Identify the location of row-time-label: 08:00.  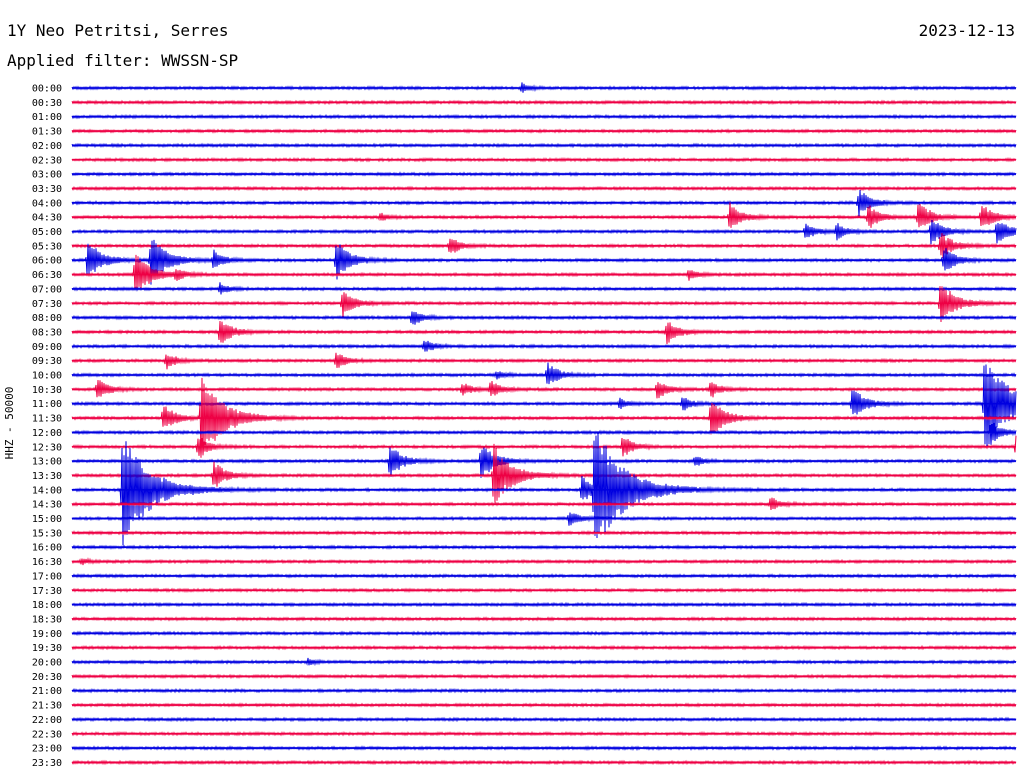
(47, 318).